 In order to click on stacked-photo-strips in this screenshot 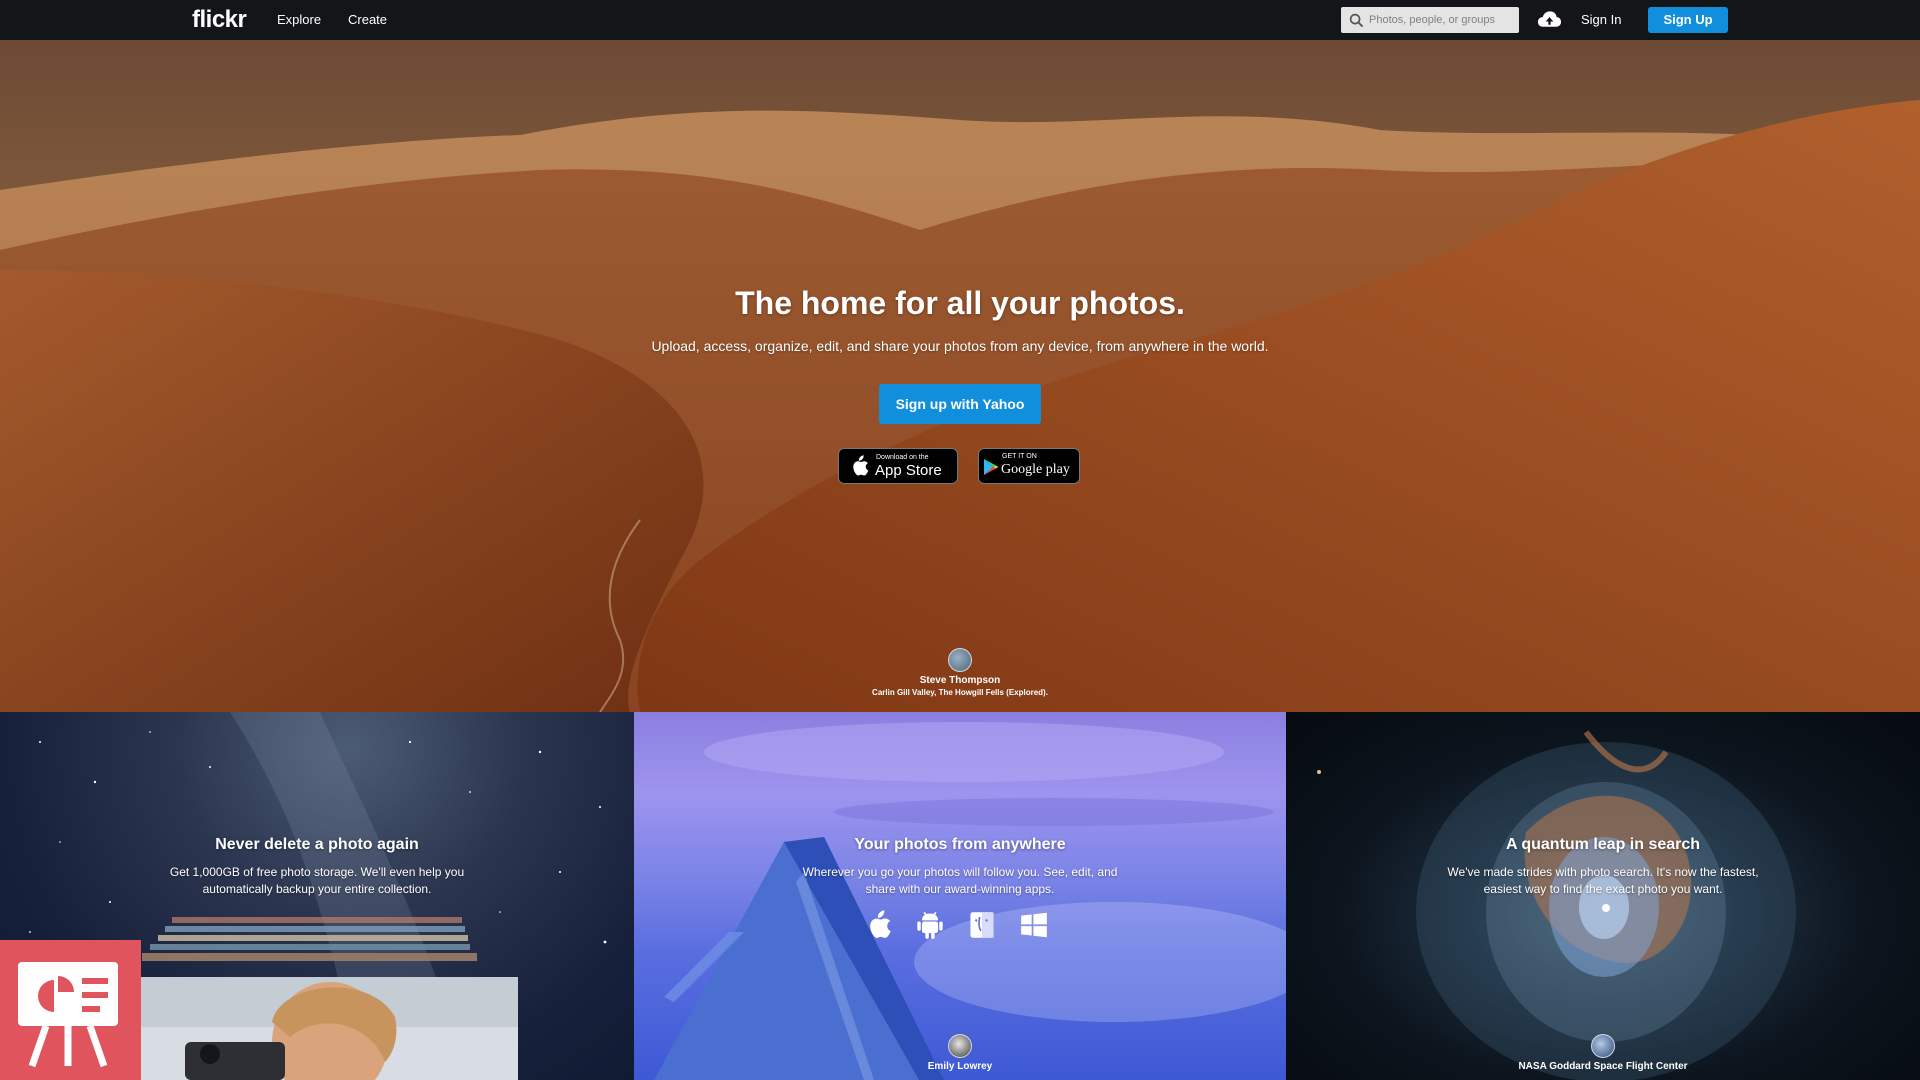, I will do `click(309, 939)`.